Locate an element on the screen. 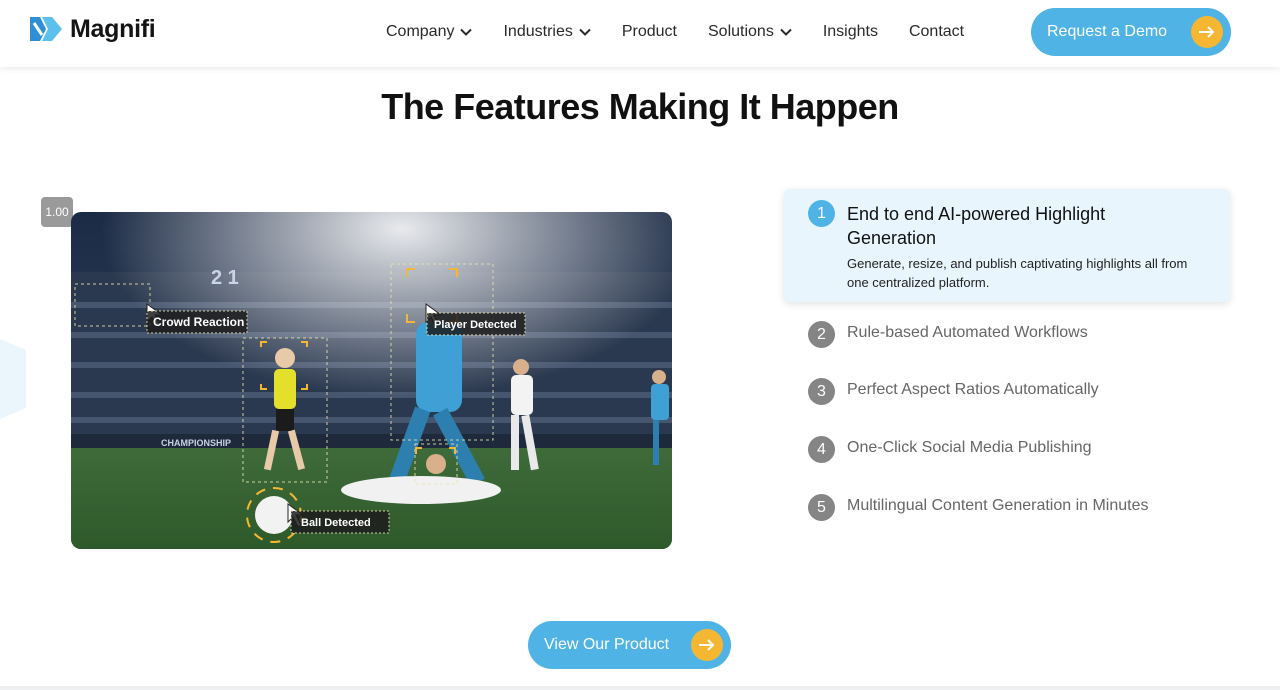 Image resolution: width=1280 pixels, height=690 pixels. feature-item-social-publishing: One-Click Social Media Publishing is located at coordinates (969, 448).